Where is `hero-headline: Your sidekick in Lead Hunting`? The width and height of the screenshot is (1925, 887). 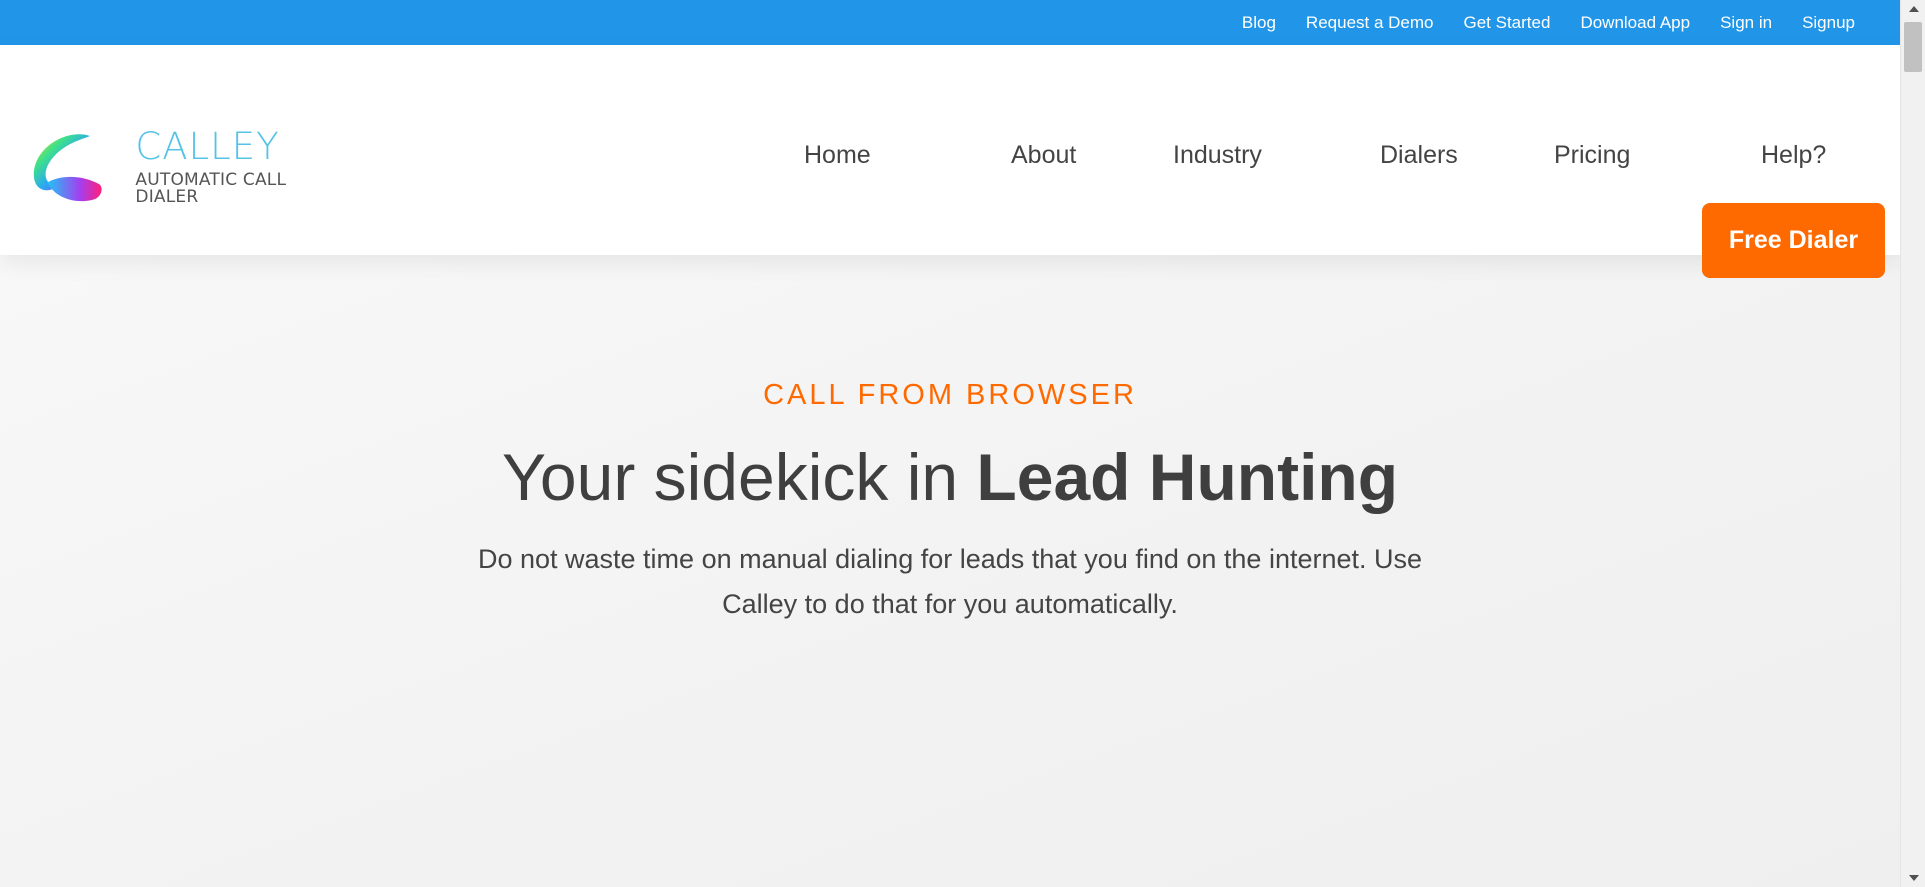
hero-headline: Your sidekick in Lead Hunting is located at coordinates (950, 477).